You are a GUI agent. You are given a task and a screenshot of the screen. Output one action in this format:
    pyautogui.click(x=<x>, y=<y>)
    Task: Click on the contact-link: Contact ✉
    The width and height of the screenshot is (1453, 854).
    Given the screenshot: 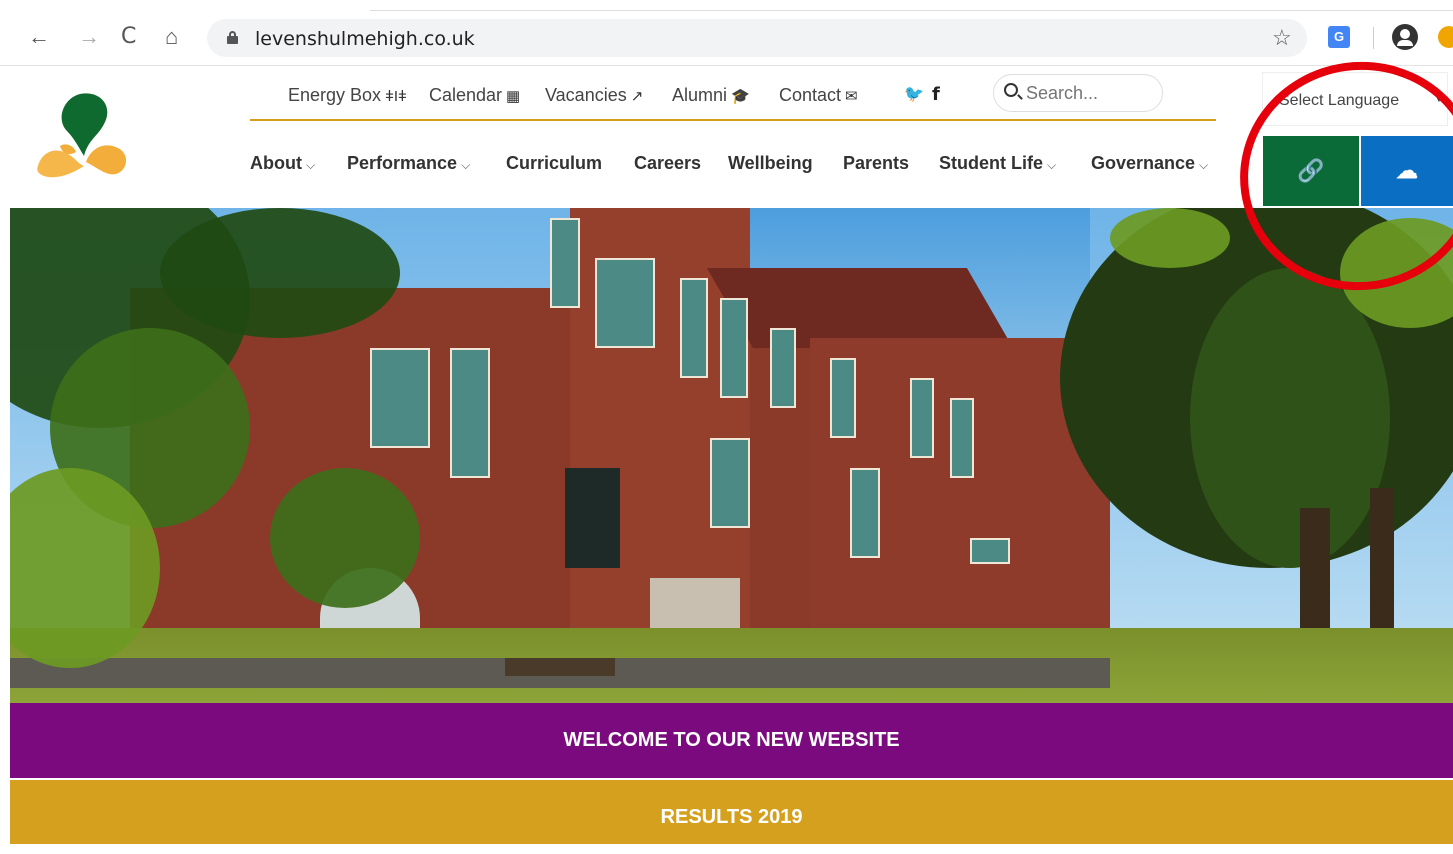 What is the action you would take?
    pyautogui.click(x=818, y=95)
    